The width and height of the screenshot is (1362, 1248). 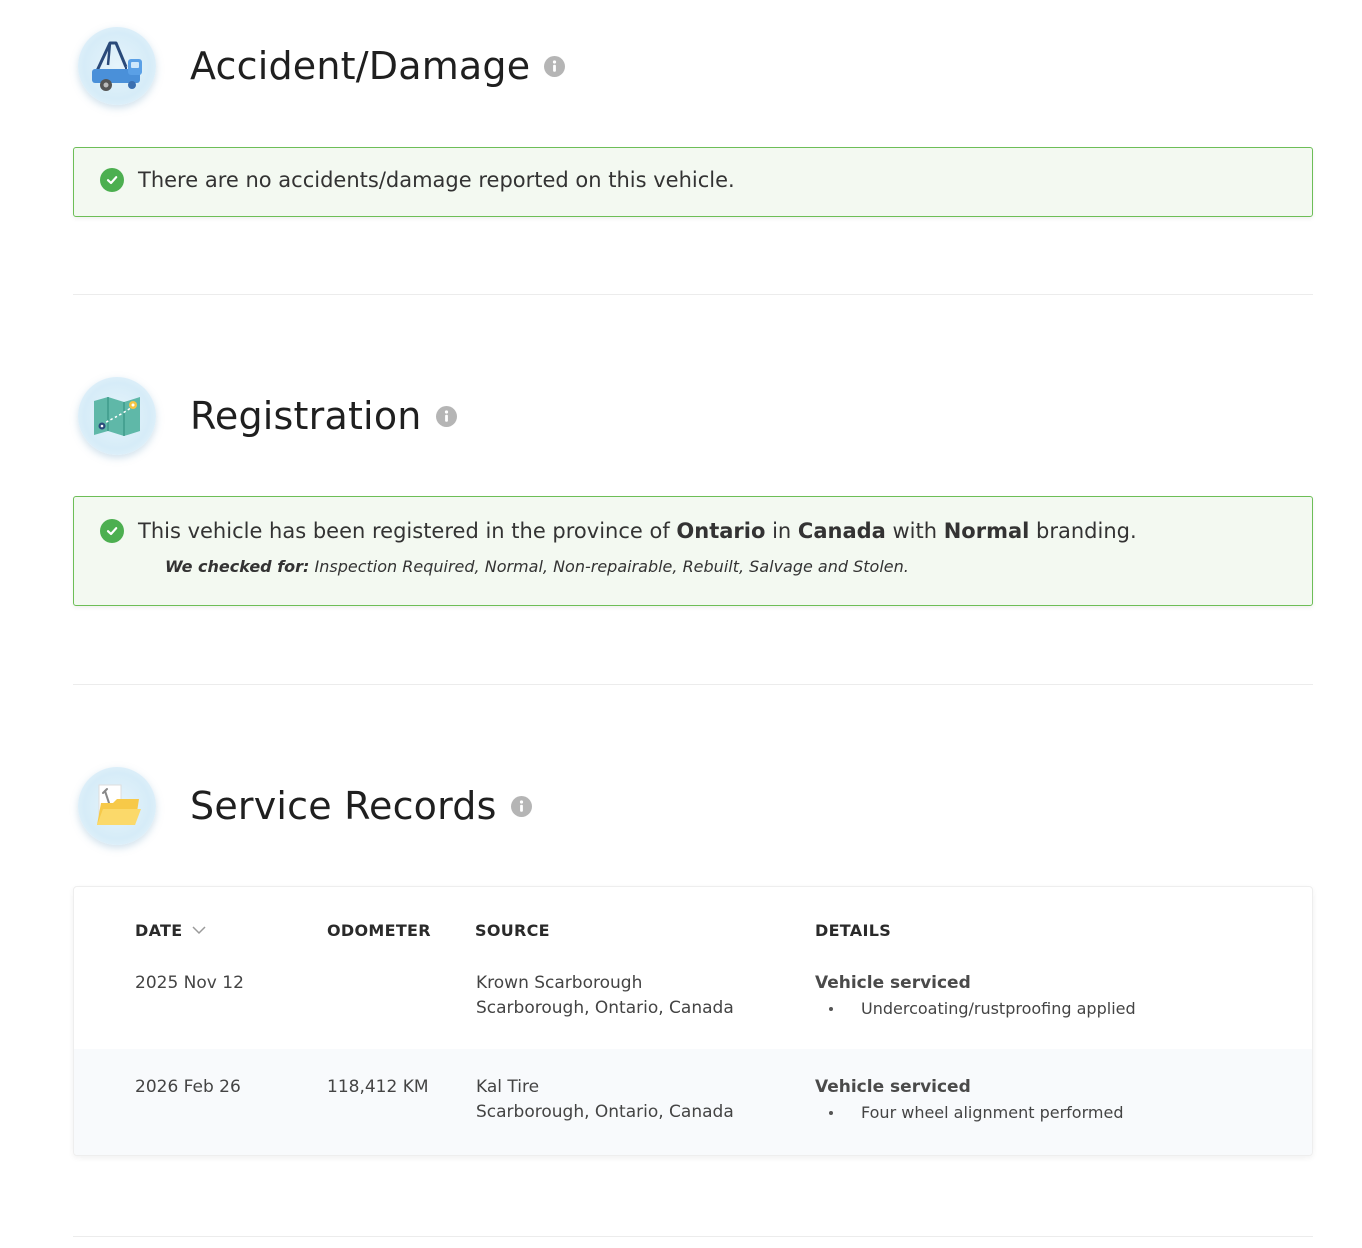 I want to click on details-column-header: DETAILS, so click(x=853, y=930).